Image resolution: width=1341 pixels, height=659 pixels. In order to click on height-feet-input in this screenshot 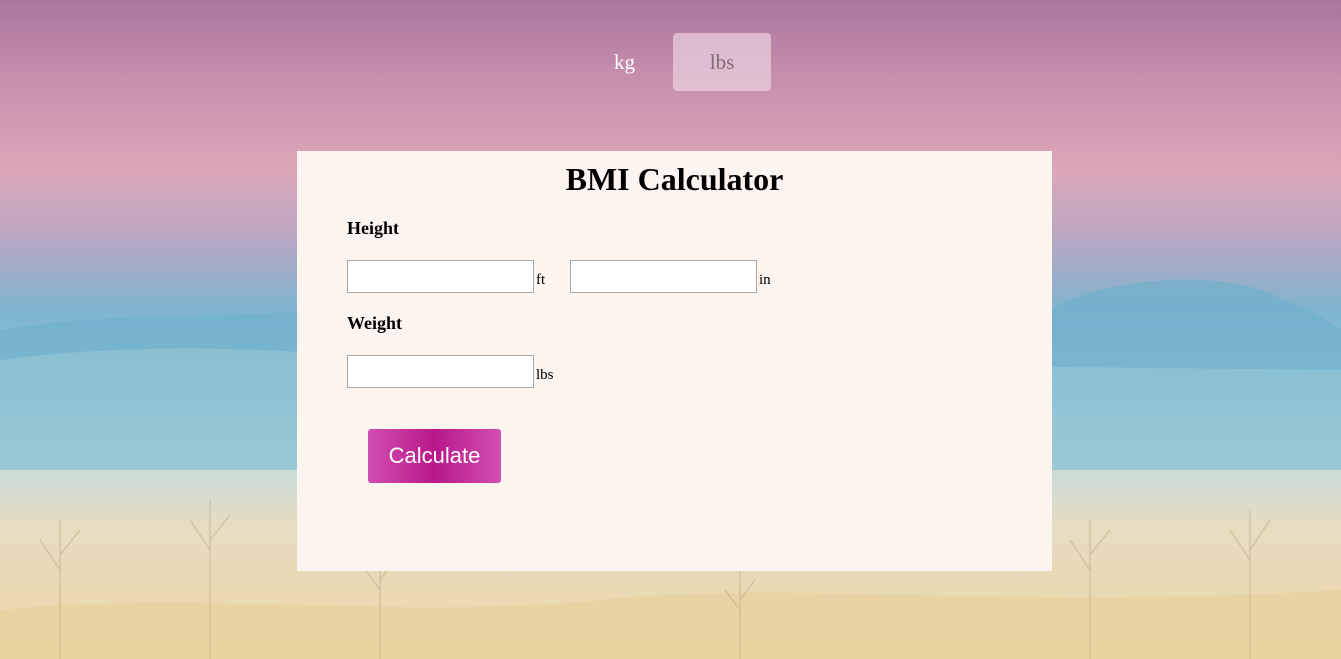, I will do `click(440, 276)`.